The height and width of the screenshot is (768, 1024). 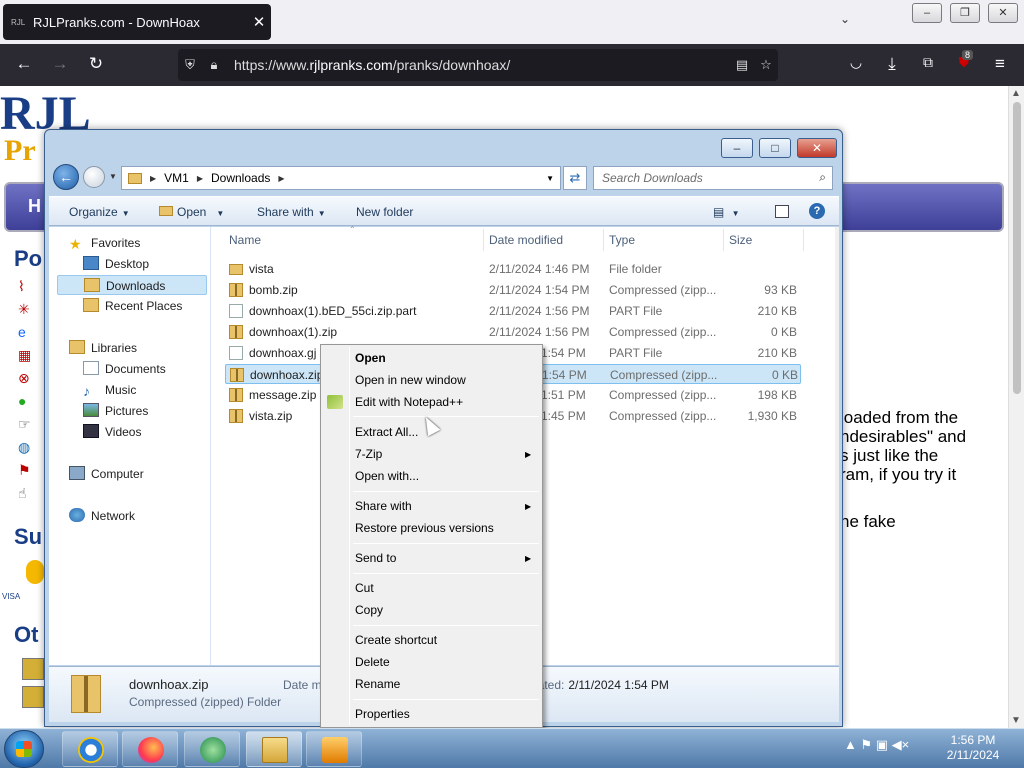 I want to click on pocket-icon: ◡, so click(x=856, y=62).